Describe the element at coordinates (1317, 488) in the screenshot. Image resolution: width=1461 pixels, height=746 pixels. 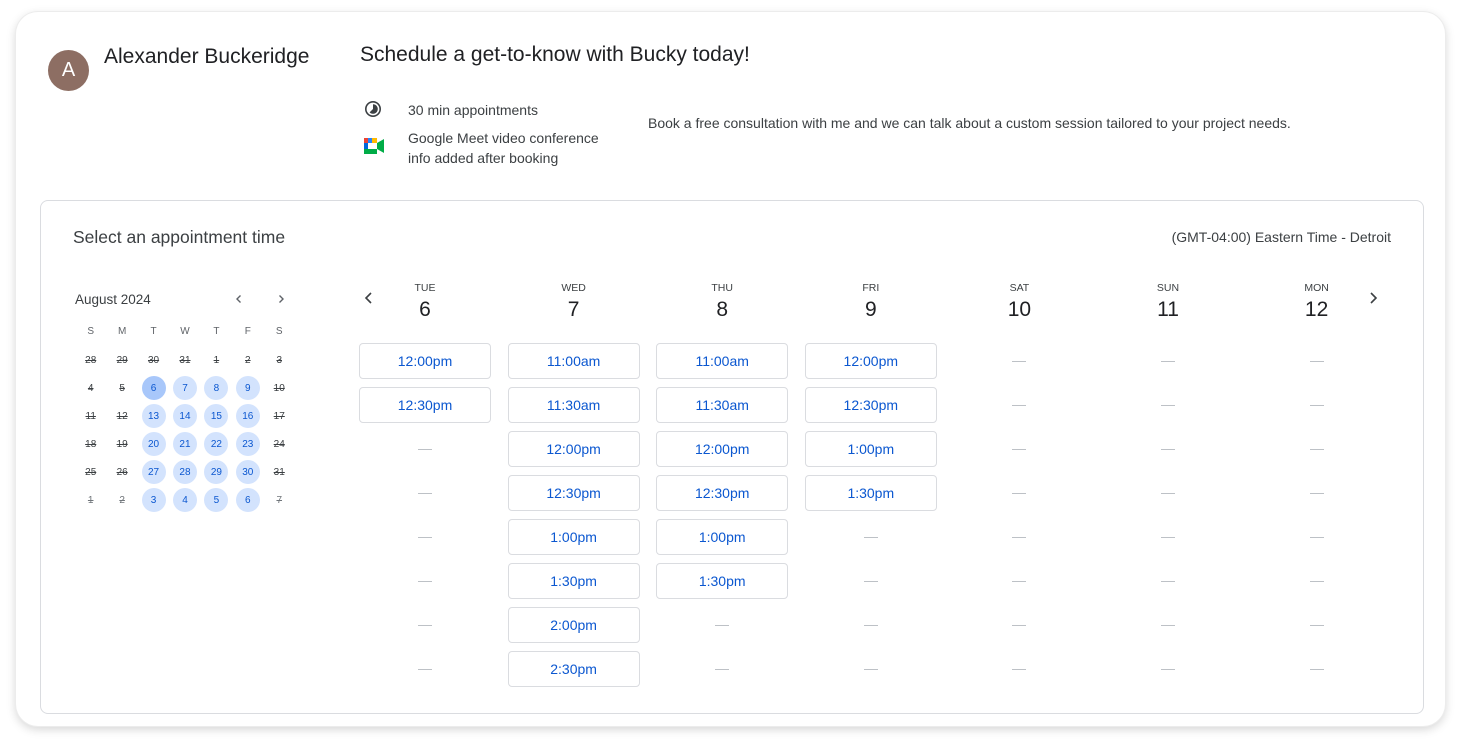
I see `day-column: MON 12` at that location.